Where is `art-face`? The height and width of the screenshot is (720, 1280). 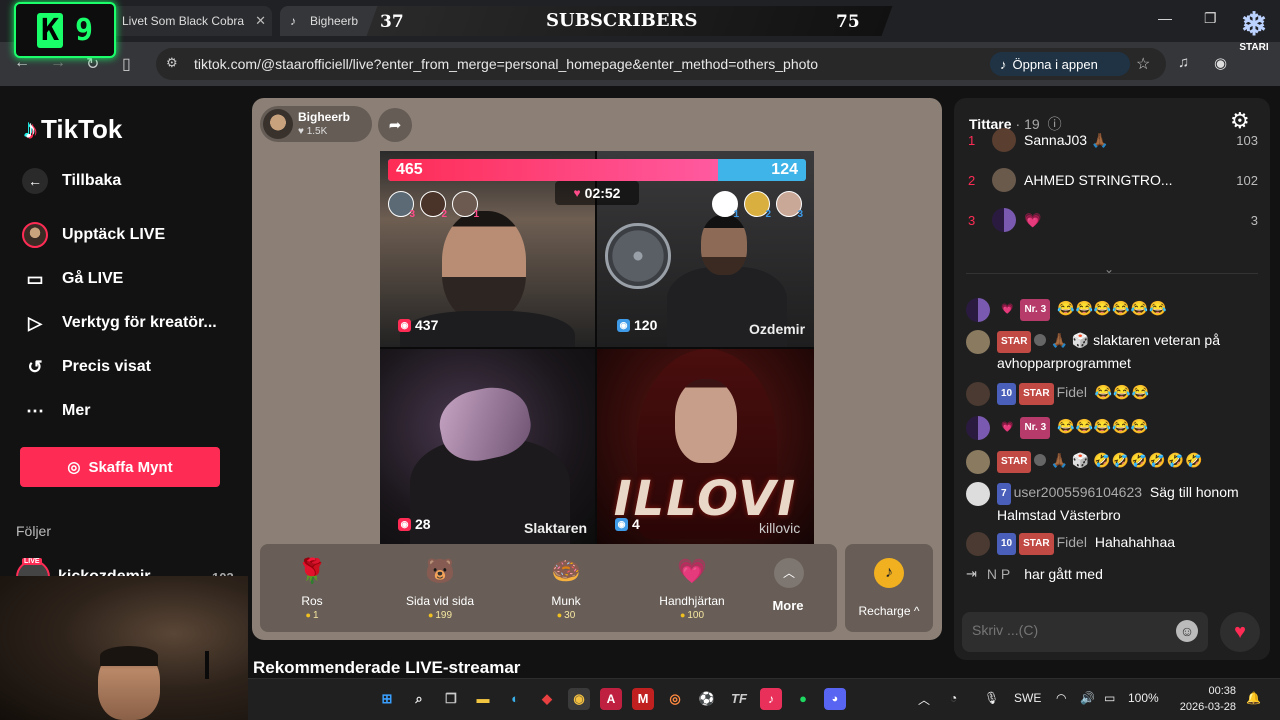
art-face is located at coordinates (706, 421).